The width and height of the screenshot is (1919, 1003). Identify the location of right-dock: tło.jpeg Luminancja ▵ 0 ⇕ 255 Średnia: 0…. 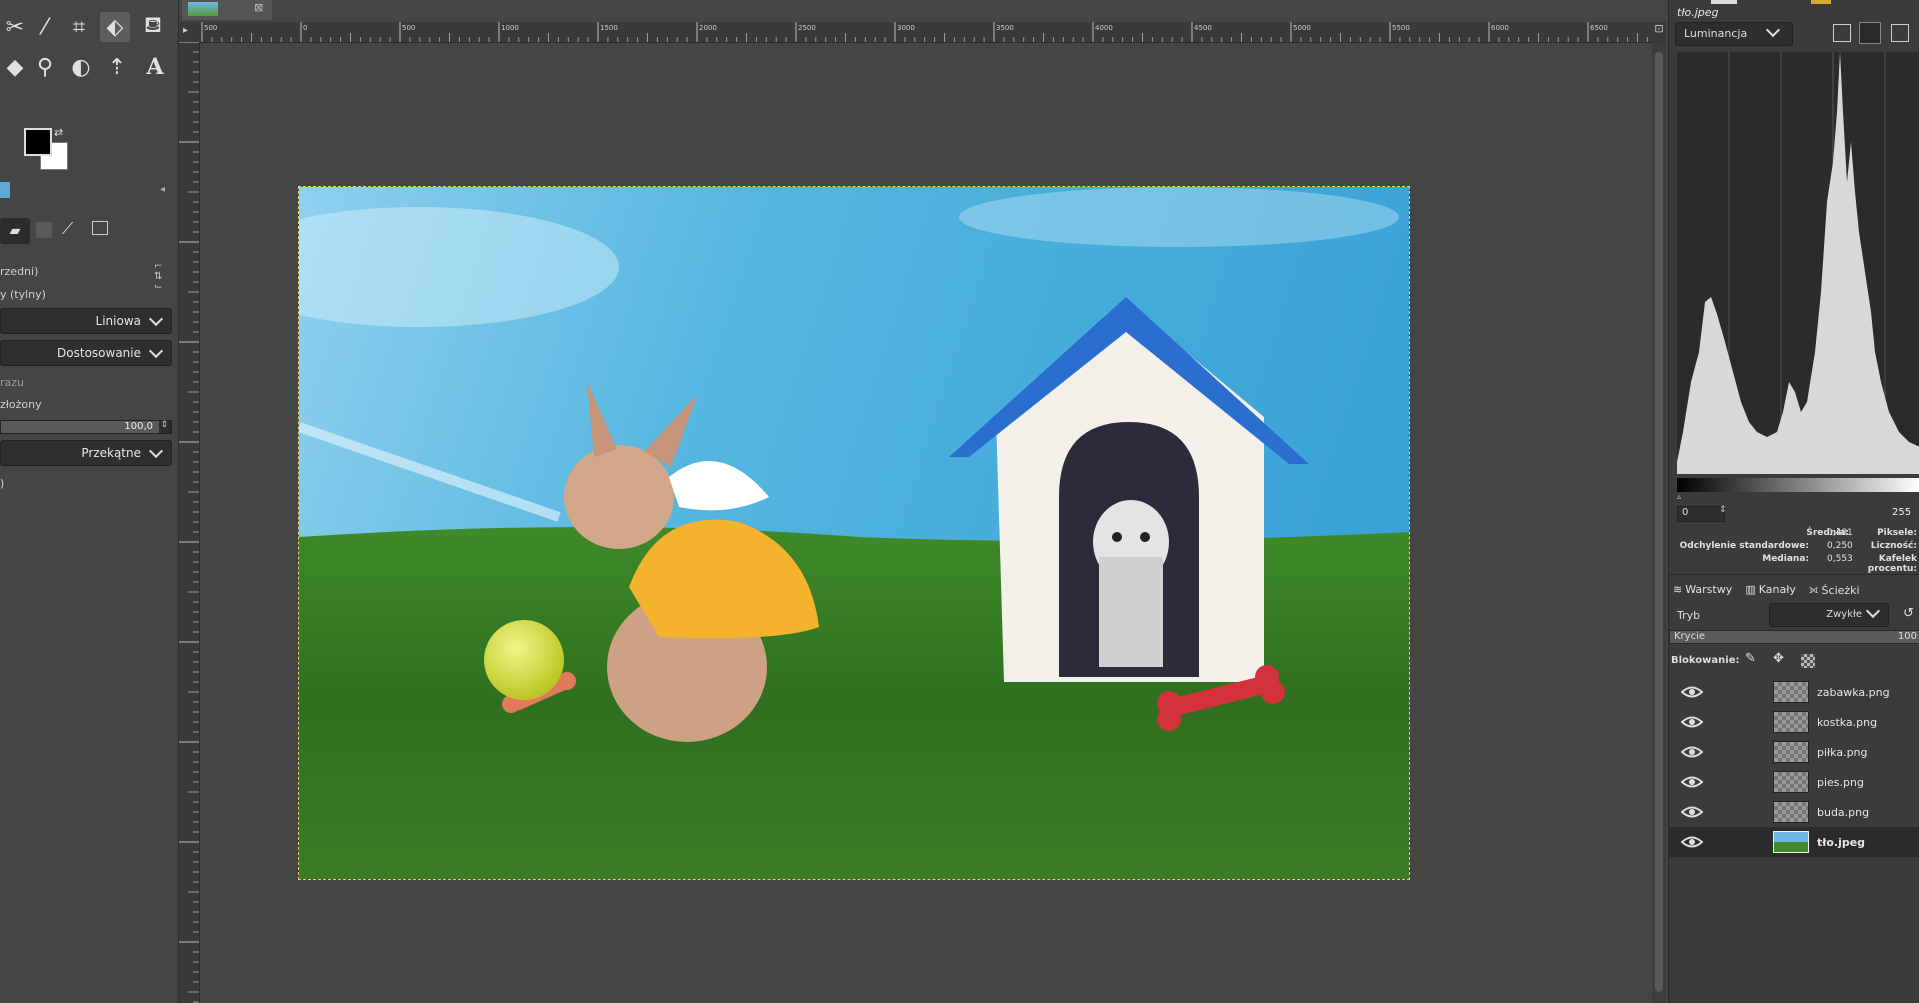
(1793, 501).